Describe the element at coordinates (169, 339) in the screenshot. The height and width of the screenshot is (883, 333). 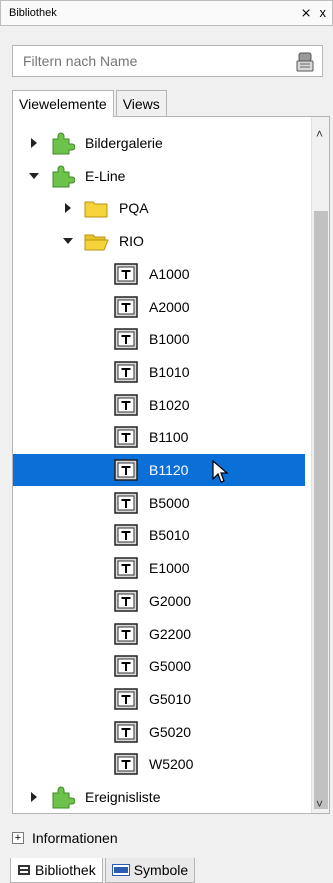
I see `tree-item-label: B1000` at that location.